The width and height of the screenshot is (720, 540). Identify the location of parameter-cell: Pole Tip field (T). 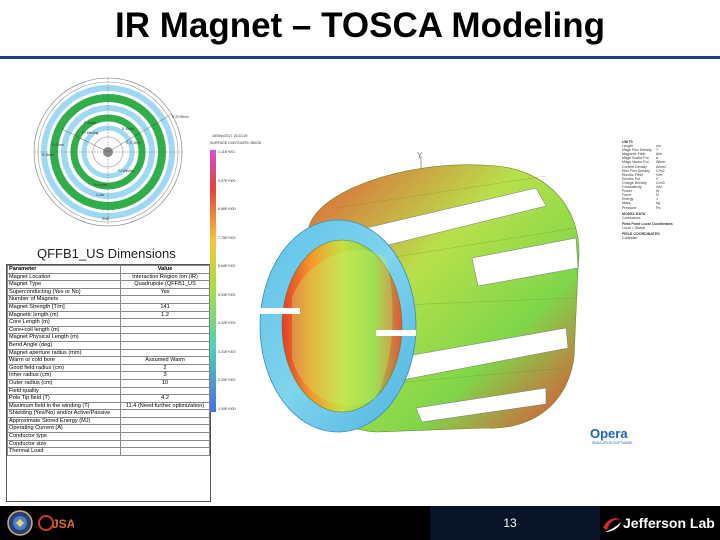
(64, 398).